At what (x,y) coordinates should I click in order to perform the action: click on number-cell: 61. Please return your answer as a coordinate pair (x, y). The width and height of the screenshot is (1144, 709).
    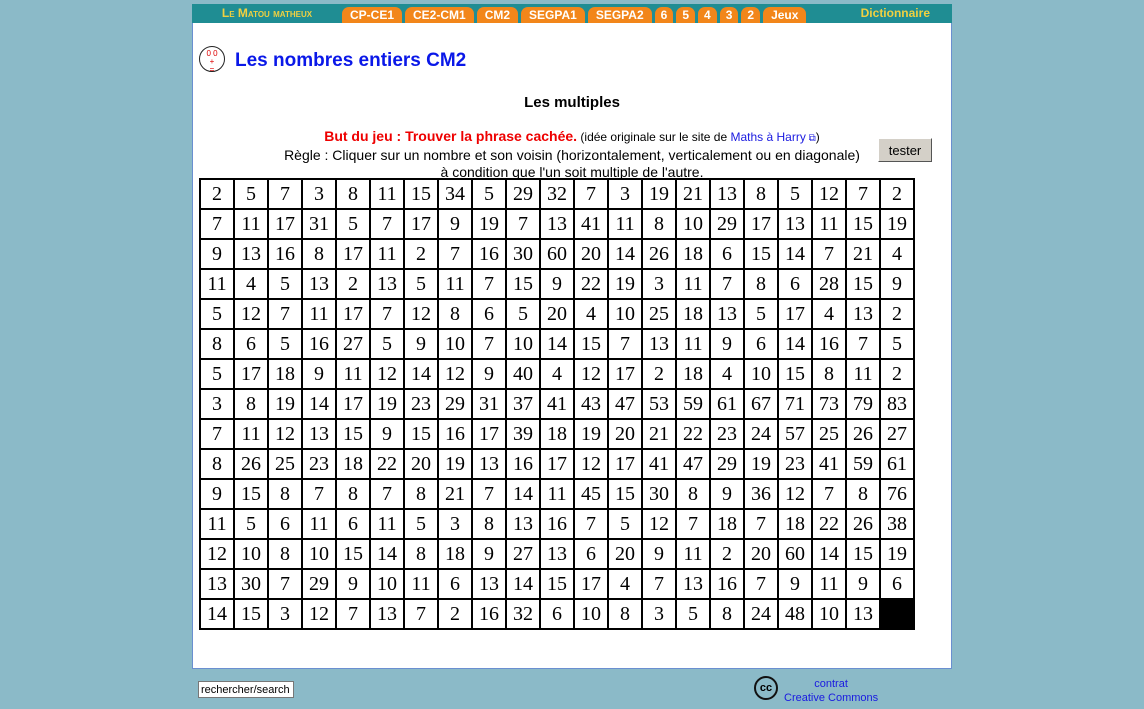
    Looking at the image, I should click on (897, 464).